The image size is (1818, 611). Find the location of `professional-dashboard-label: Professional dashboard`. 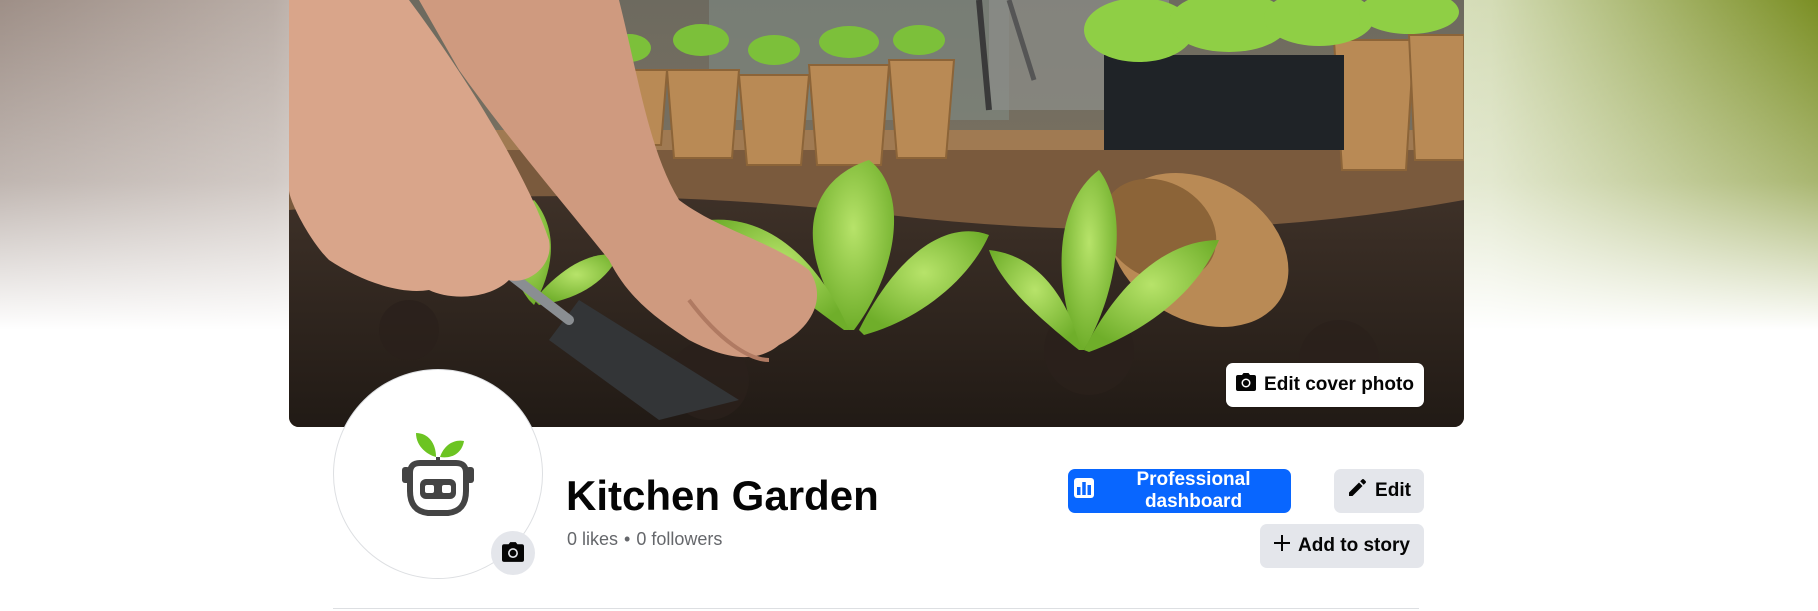

professional-dashboard-label: Professional dashboard is located at coordinates (1193, 490).